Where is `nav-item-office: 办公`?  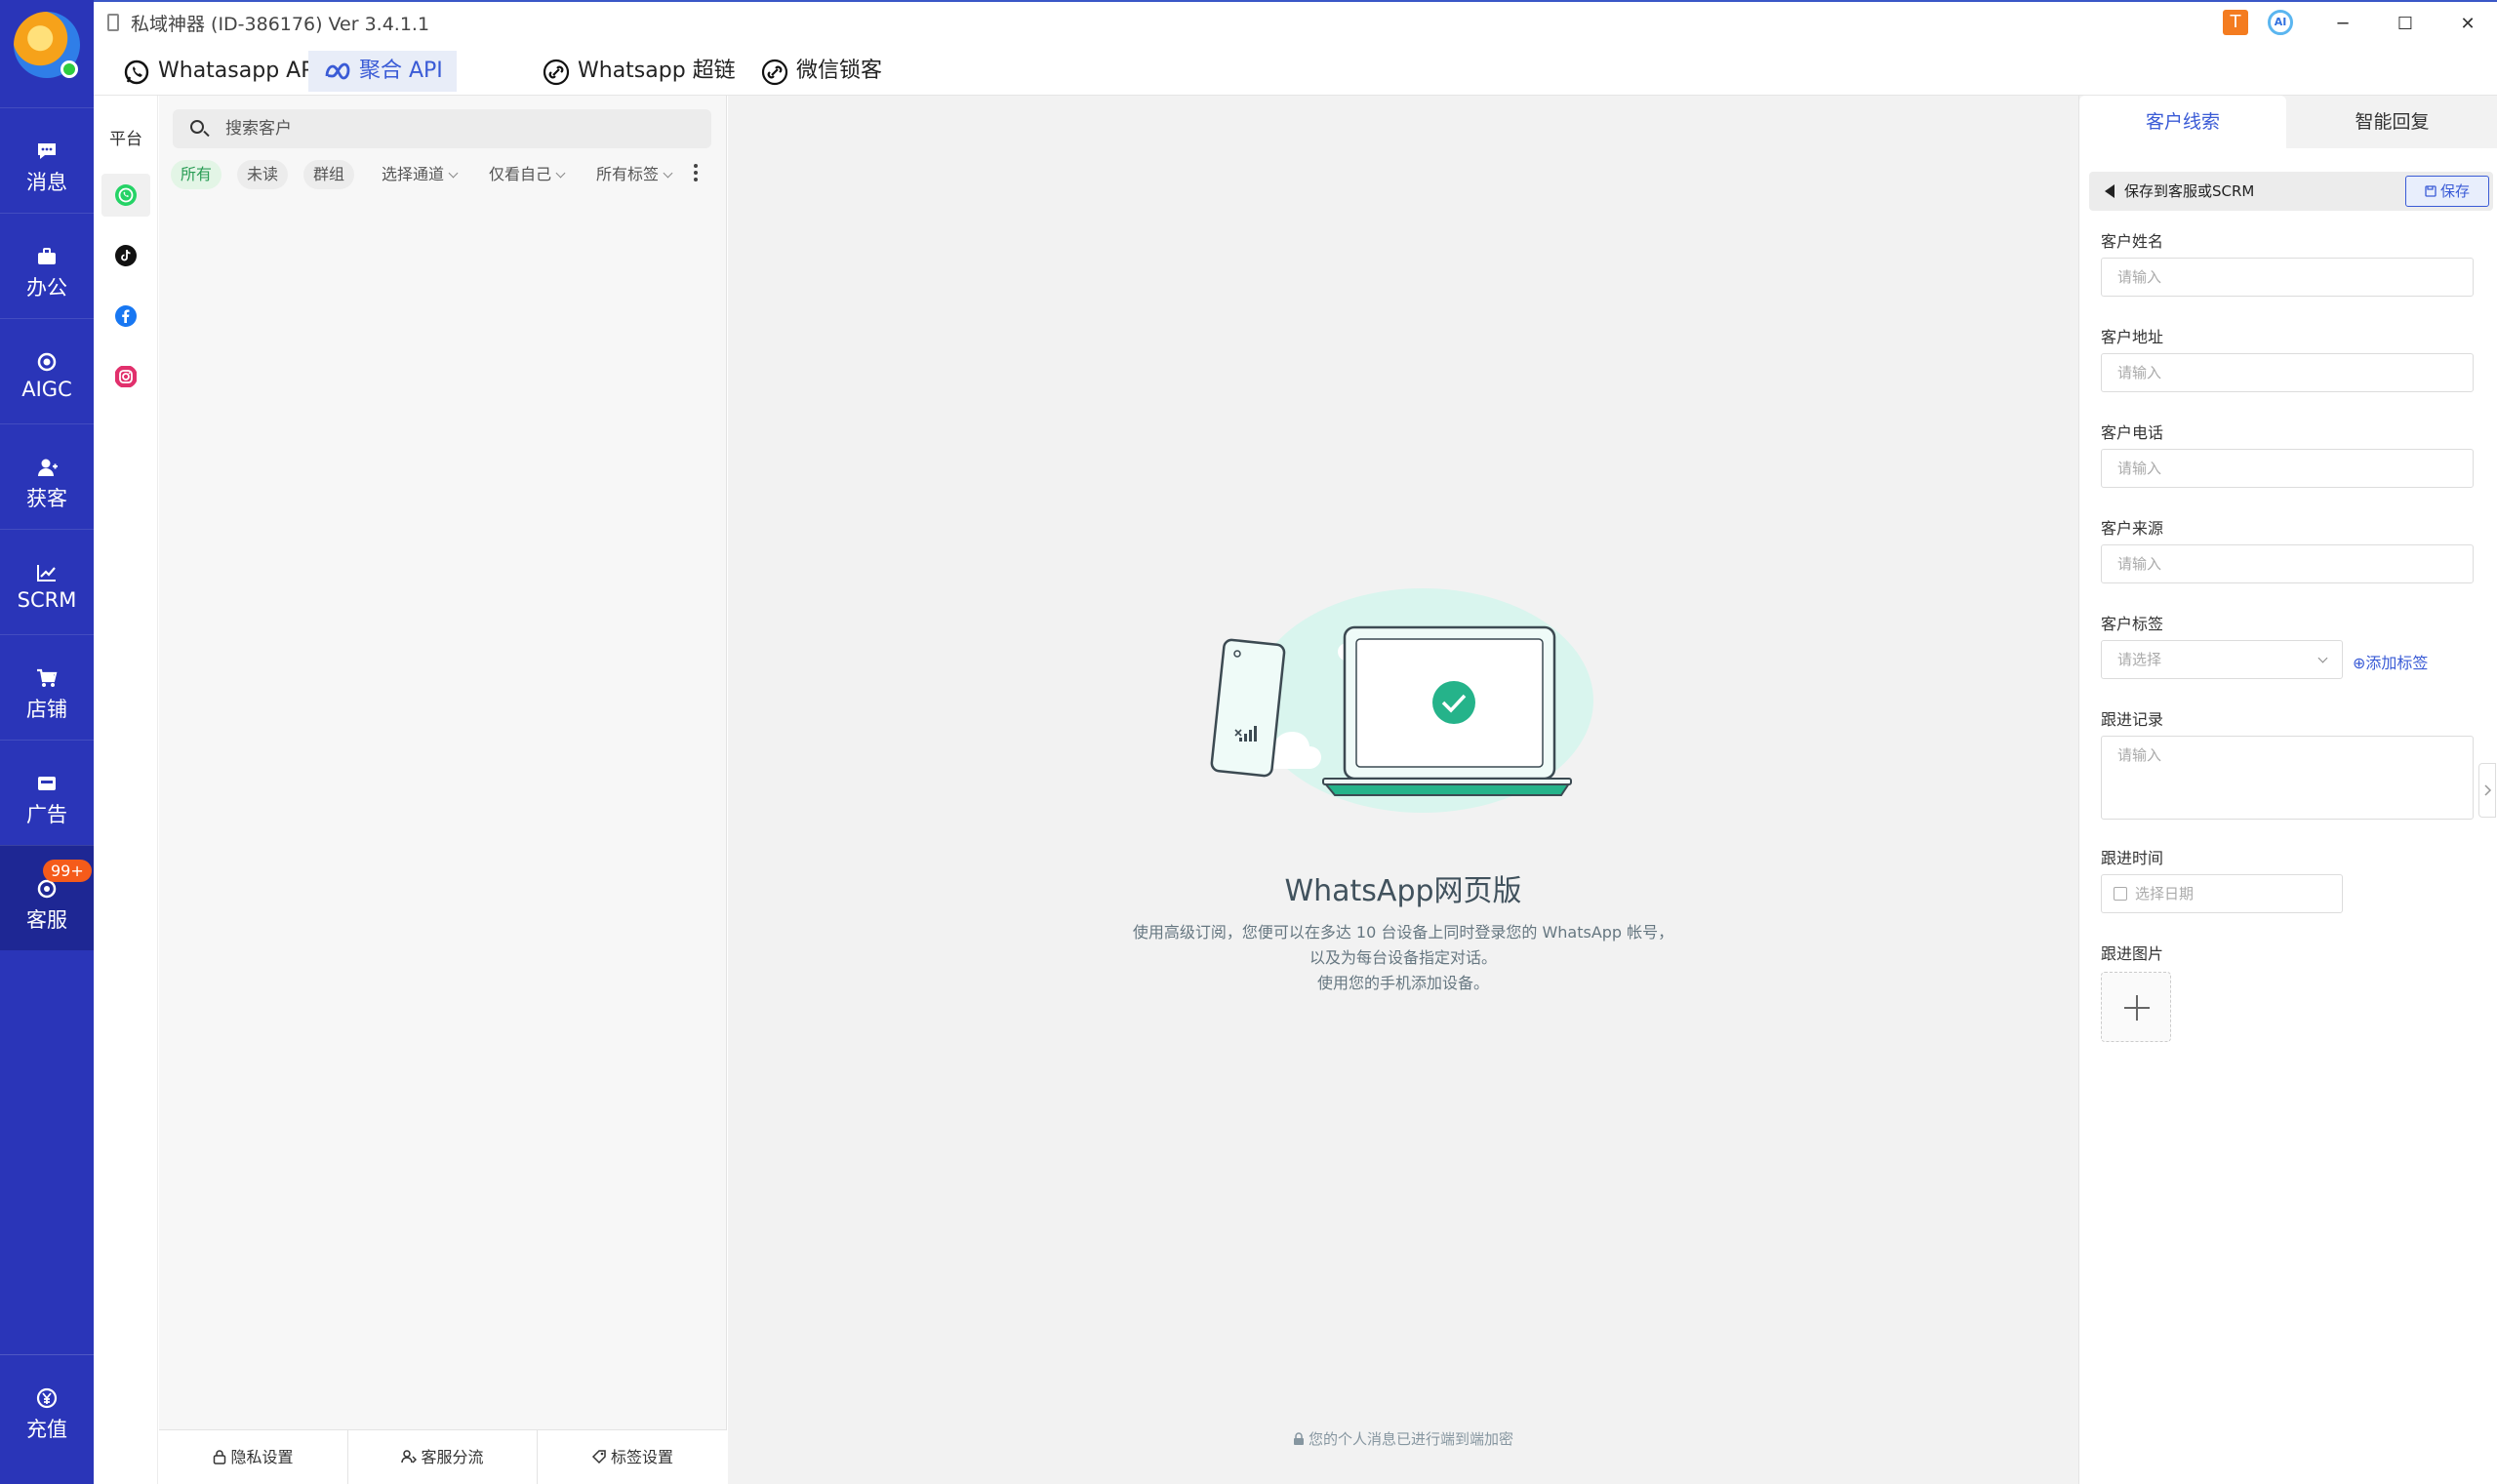
nav-item-office: 办公 is located at coordinates (47, 265).